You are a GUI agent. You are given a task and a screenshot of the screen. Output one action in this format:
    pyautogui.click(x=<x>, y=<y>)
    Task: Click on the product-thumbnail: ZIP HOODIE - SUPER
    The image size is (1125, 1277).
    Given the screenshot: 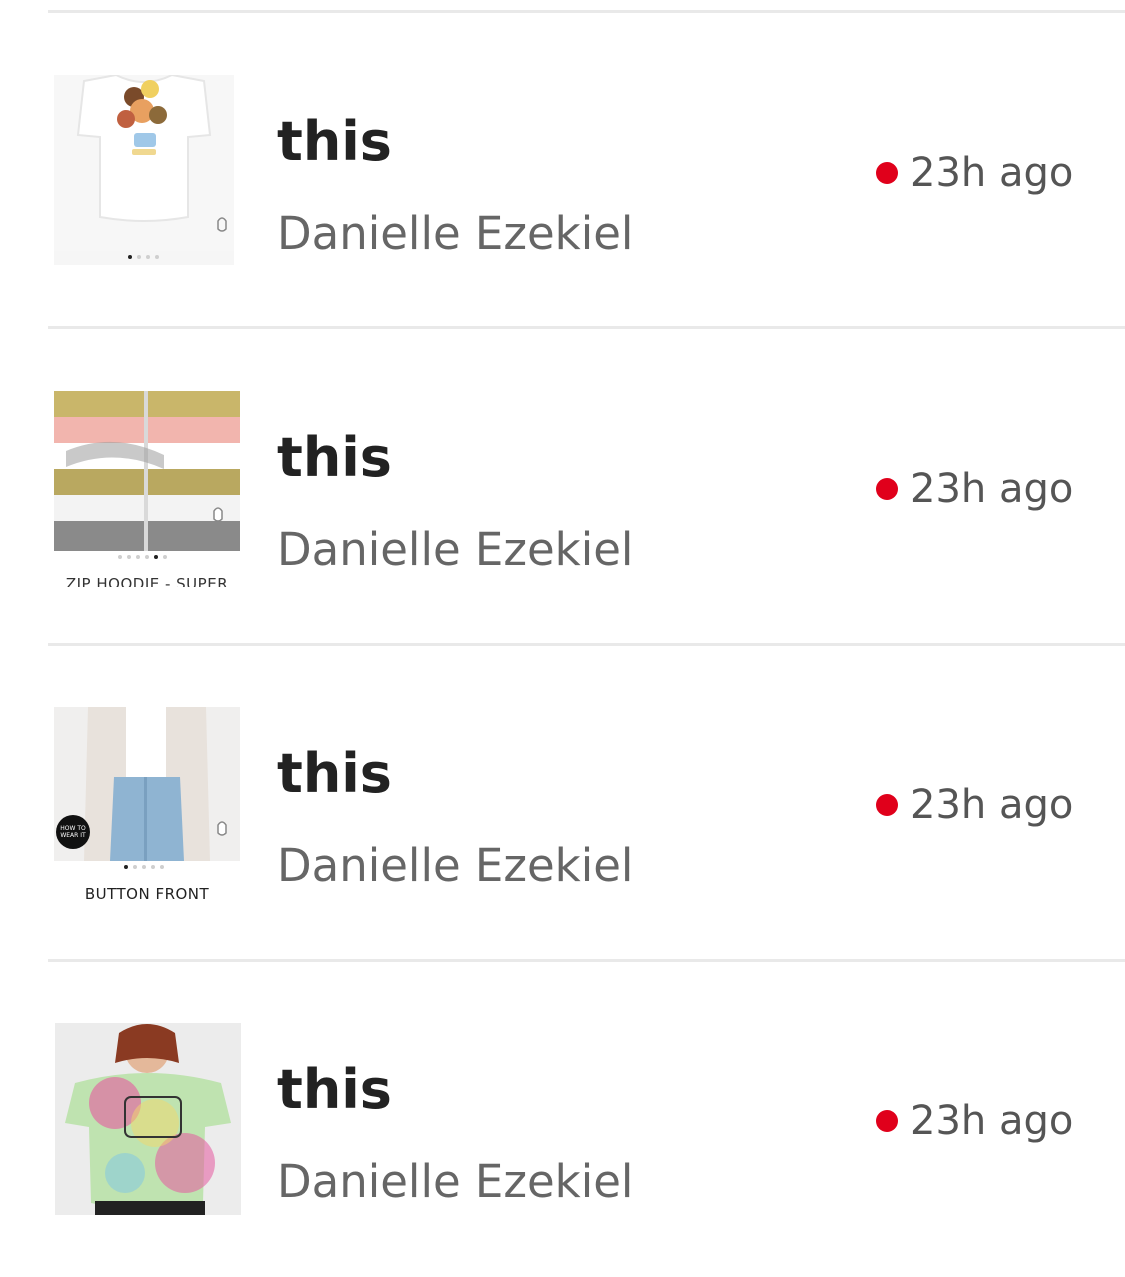 What is the action you would take?
    pyautogui.click(x=147, y=489)
    